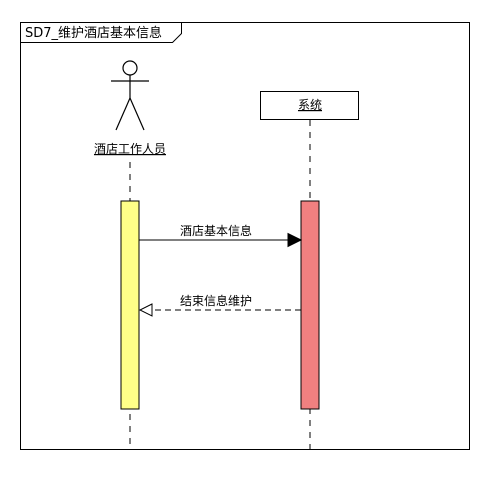 The image size is (490, 490). I want to click on message-return-label: 结束信息维护, so click(216, 300).